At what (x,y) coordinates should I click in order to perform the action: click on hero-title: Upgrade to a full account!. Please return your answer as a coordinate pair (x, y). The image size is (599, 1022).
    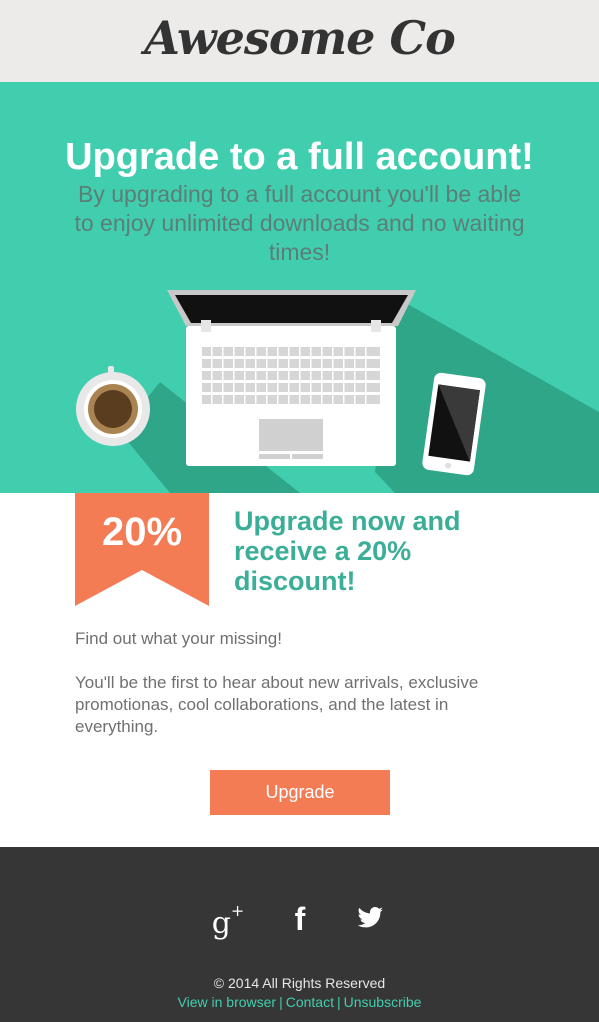
    Looking at the image, I should click on (299, 157).